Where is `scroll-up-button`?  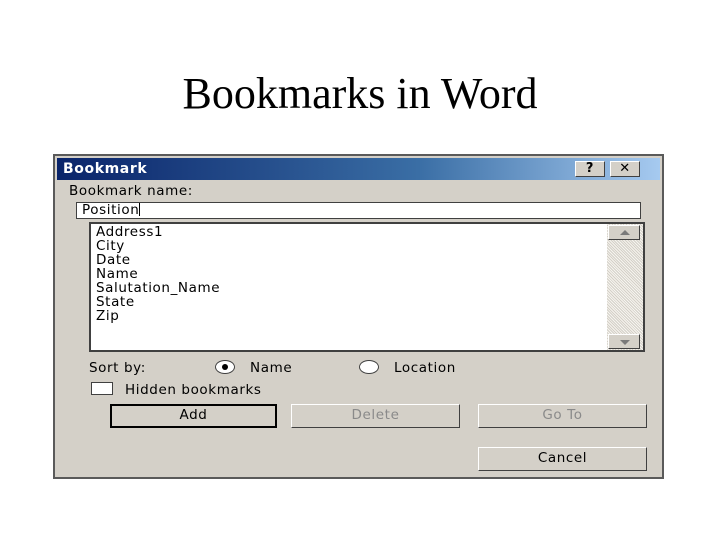 scroll-up-button is located at coordinates (624, 232).